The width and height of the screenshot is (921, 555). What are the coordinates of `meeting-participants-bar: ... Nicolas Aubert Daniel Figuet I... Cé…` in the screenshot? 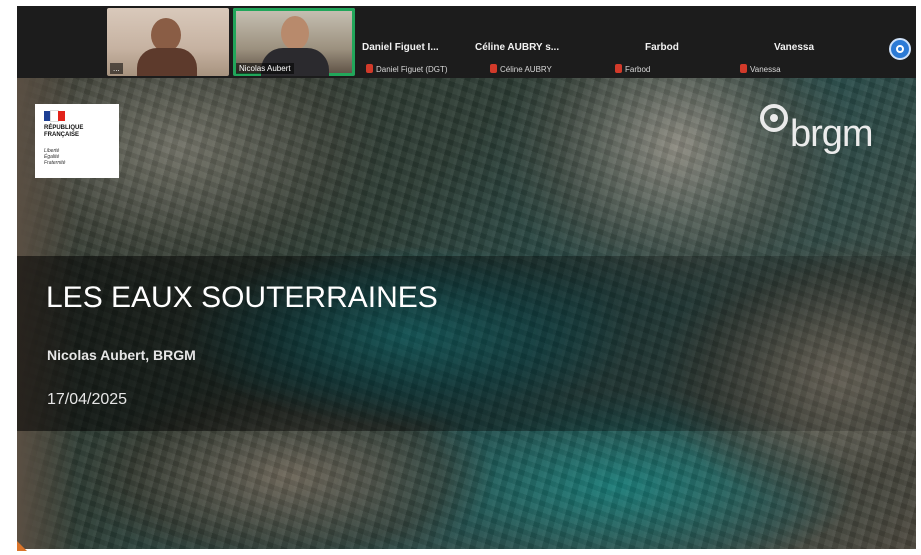 It's located at (466, 42).